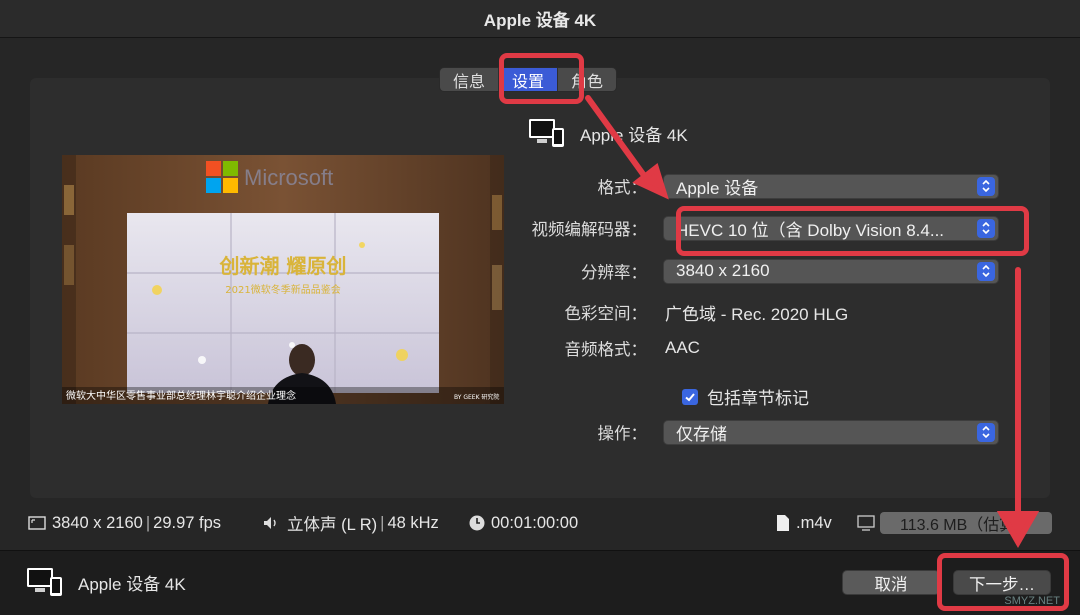 This screenshot has width=1080, height=615. What do you see at coordinates (288, 177) in the screenshot?
I see `preview-brand: Microsoft` at bounding box center [288, 177].